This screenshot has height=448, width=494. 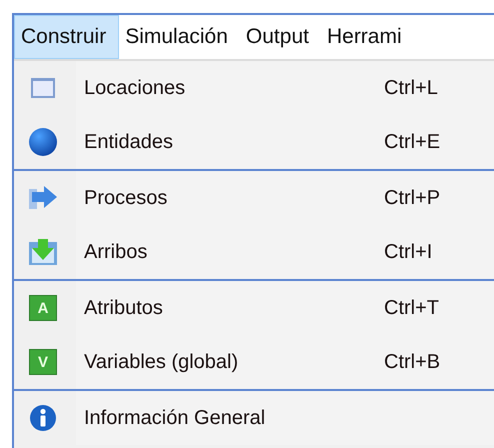 What do you see at coordinates (175, 418) in the screenshot?
I see `menu-item-label: Información General` at bounding box center [175, 418].